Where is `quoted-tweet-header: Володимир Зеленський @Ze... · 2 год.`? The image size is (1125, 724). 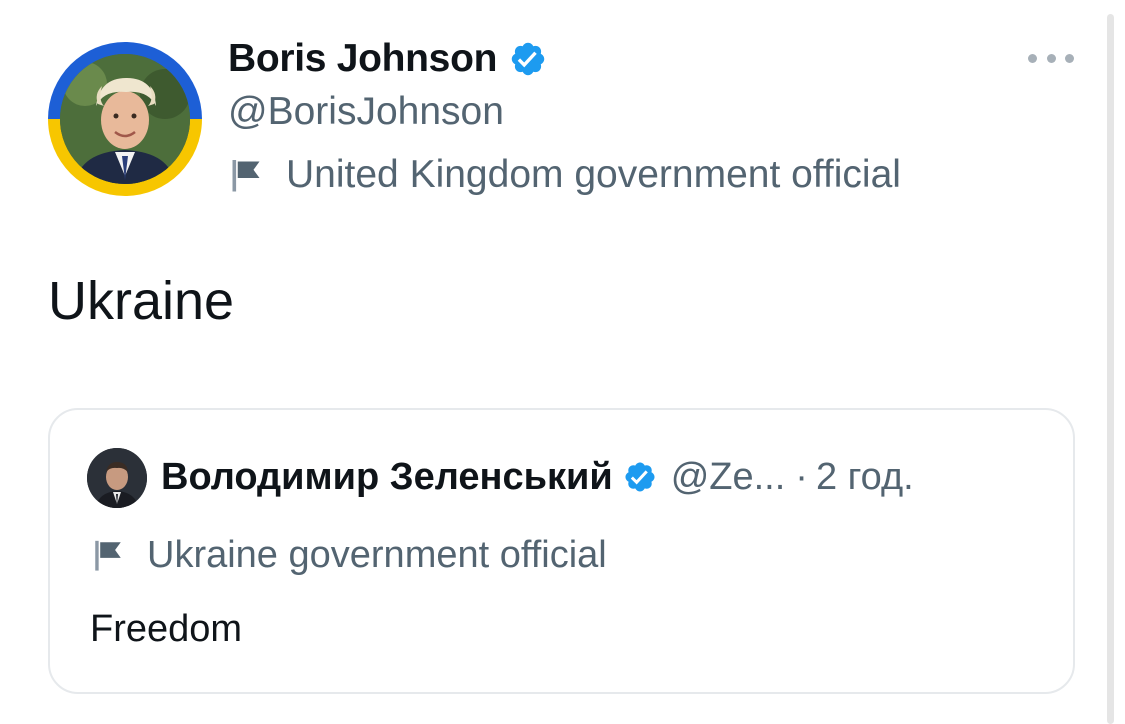 quoted-tweet-header: Володимир Зеленський @Ze... · 2 год. is located at coordinates (537, 477).